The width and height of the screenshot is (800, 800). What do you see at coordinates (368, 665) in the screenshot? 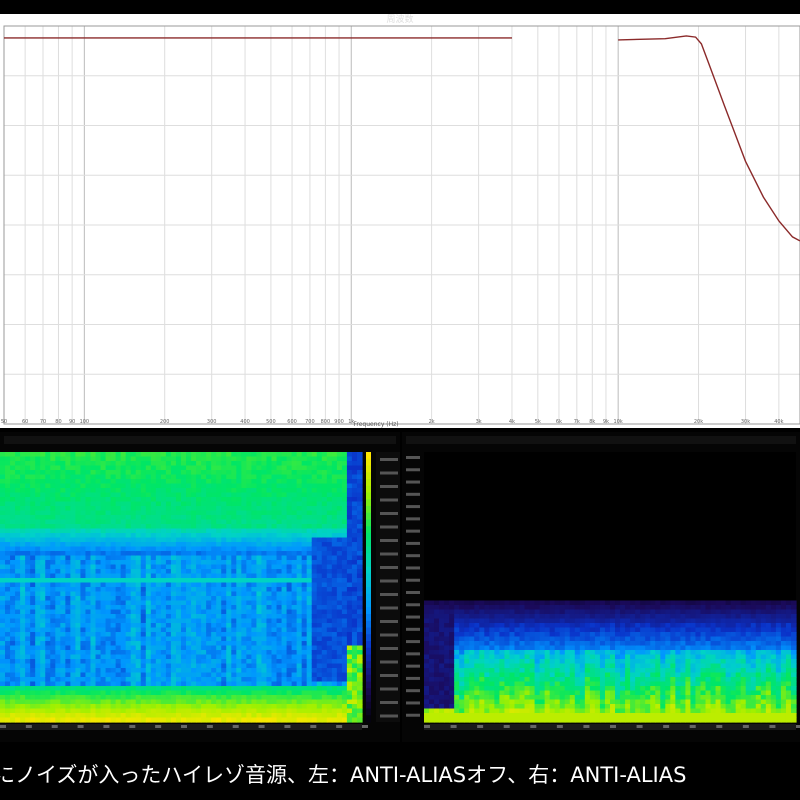
I see `colorbar-step` at bounding box center [368, 665].